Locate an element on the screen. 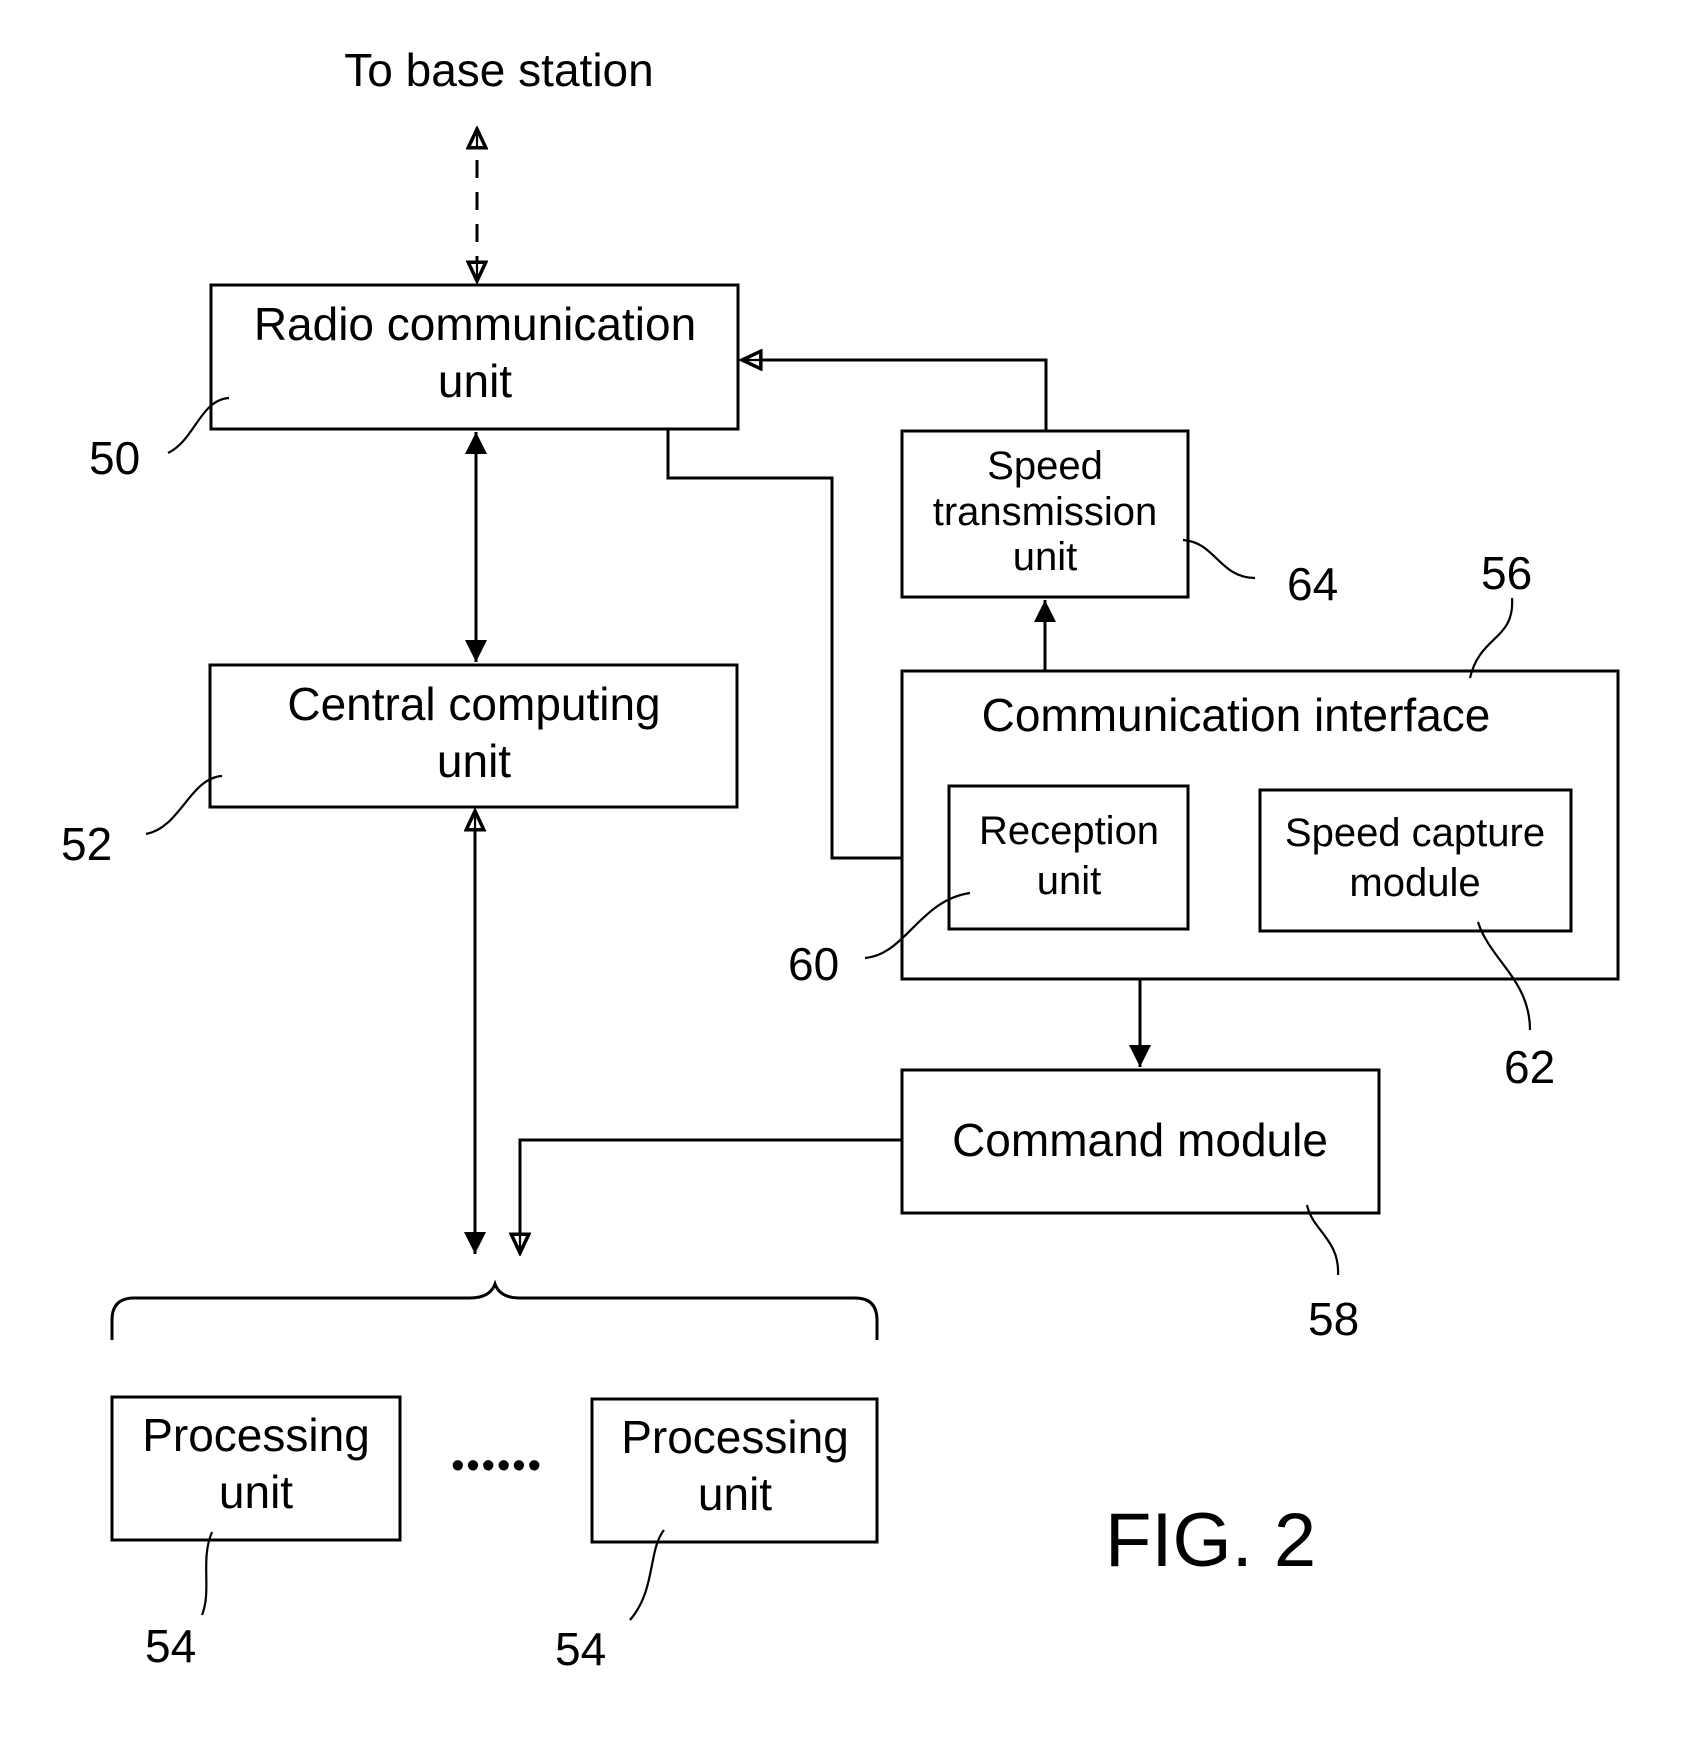  central-unit-label-line1: Central computing is located at coordinates (473, 704).